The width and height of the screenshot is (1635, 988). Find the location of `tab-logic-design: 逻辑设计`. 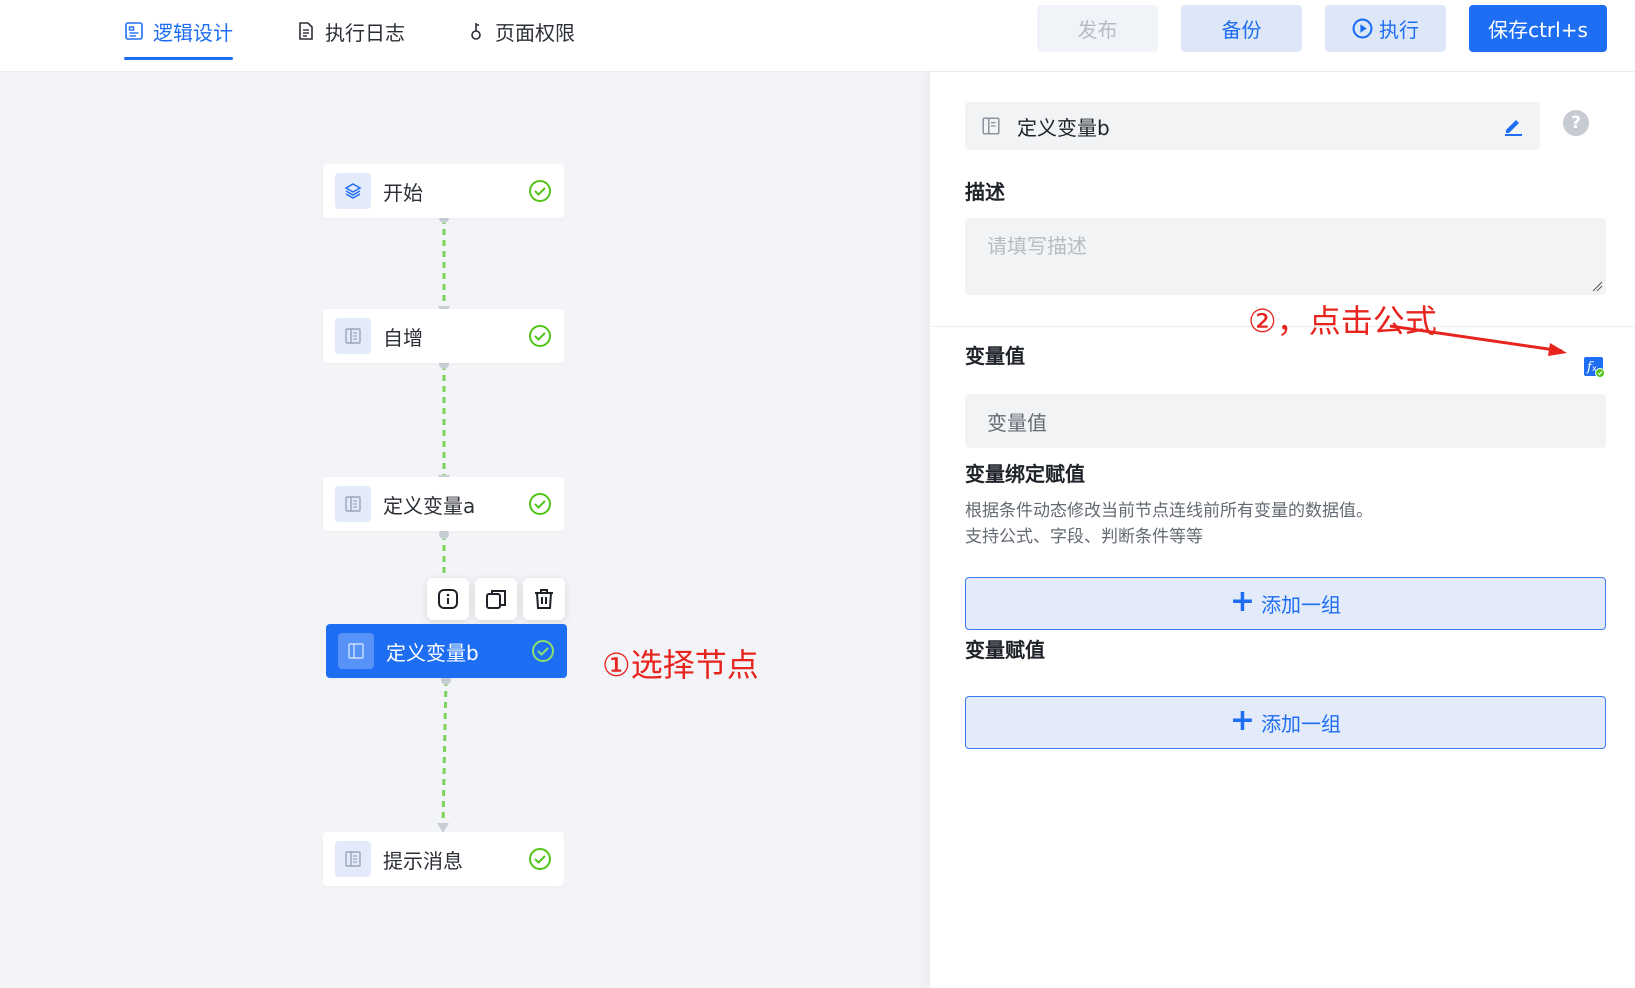

tab-logic-design: 逻辑设计 is located at coordinates (178, 31).